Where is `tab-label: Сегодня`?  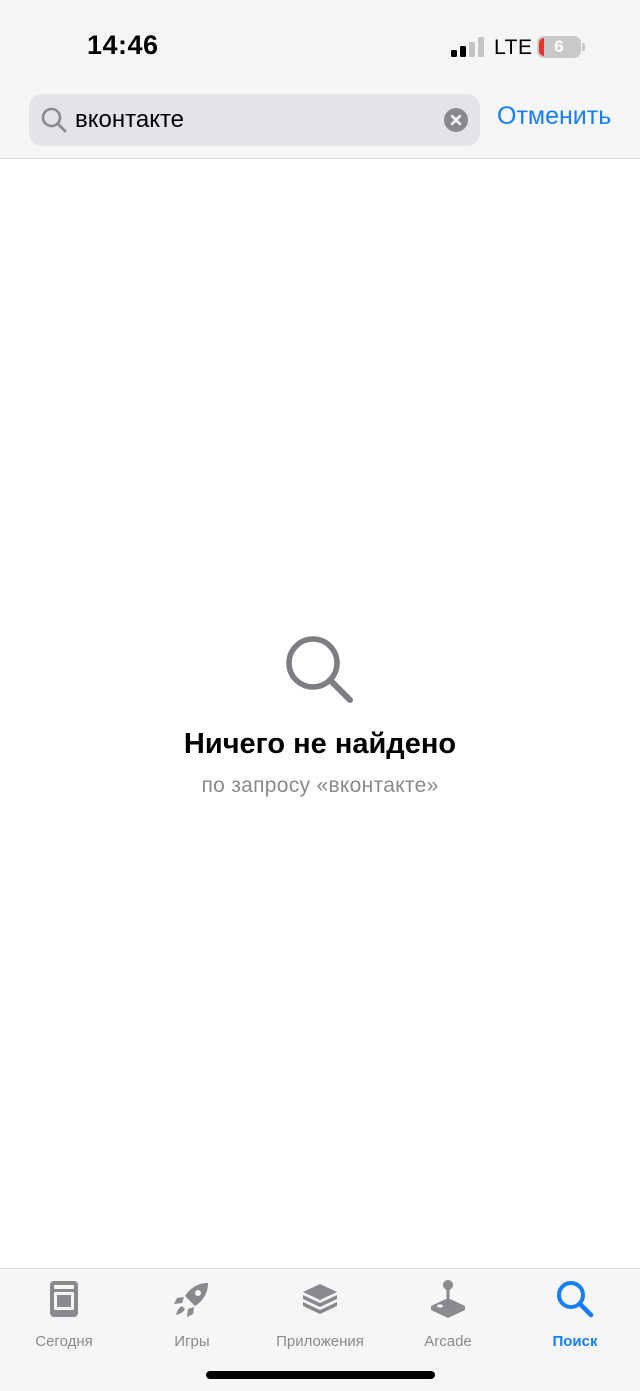
tab-label: Сегодня is located at coordinates (64, 1341).